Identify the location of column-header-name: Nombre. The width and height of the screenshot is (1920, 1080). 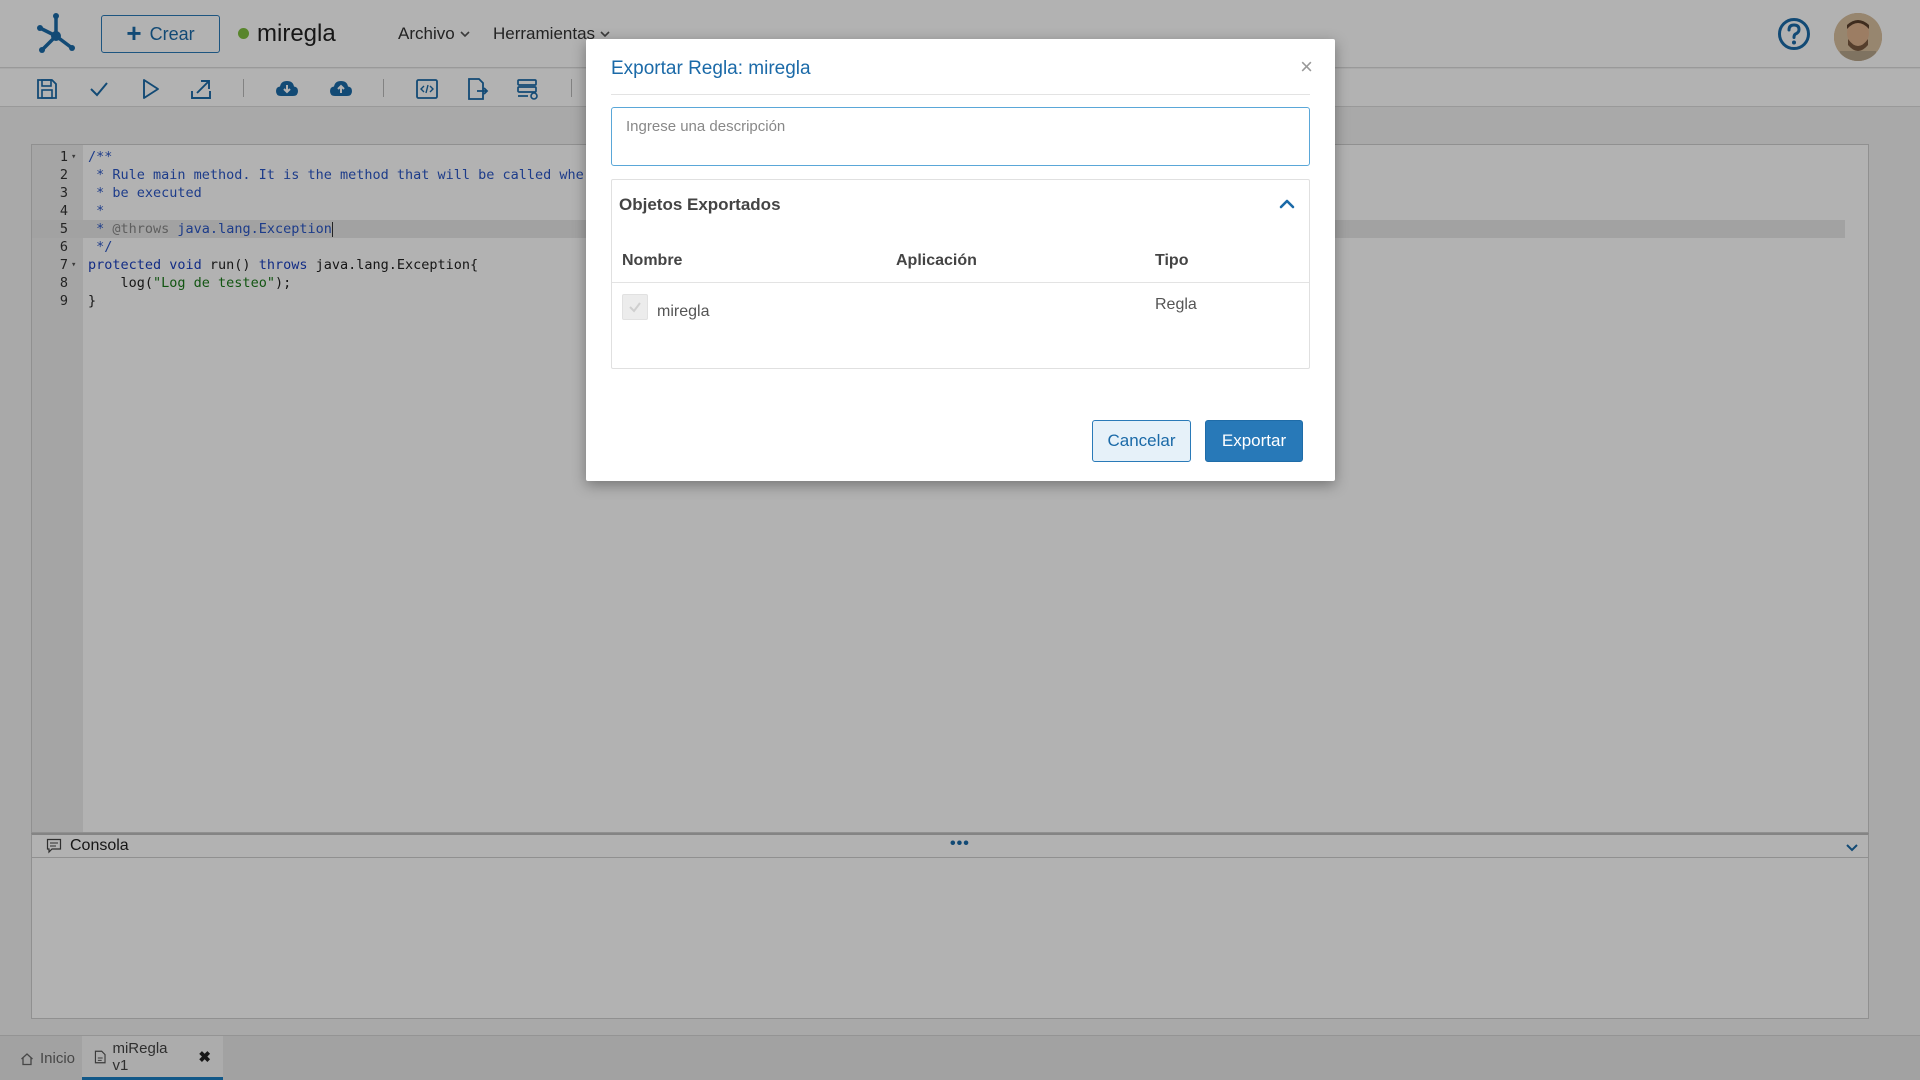
(652, 261).